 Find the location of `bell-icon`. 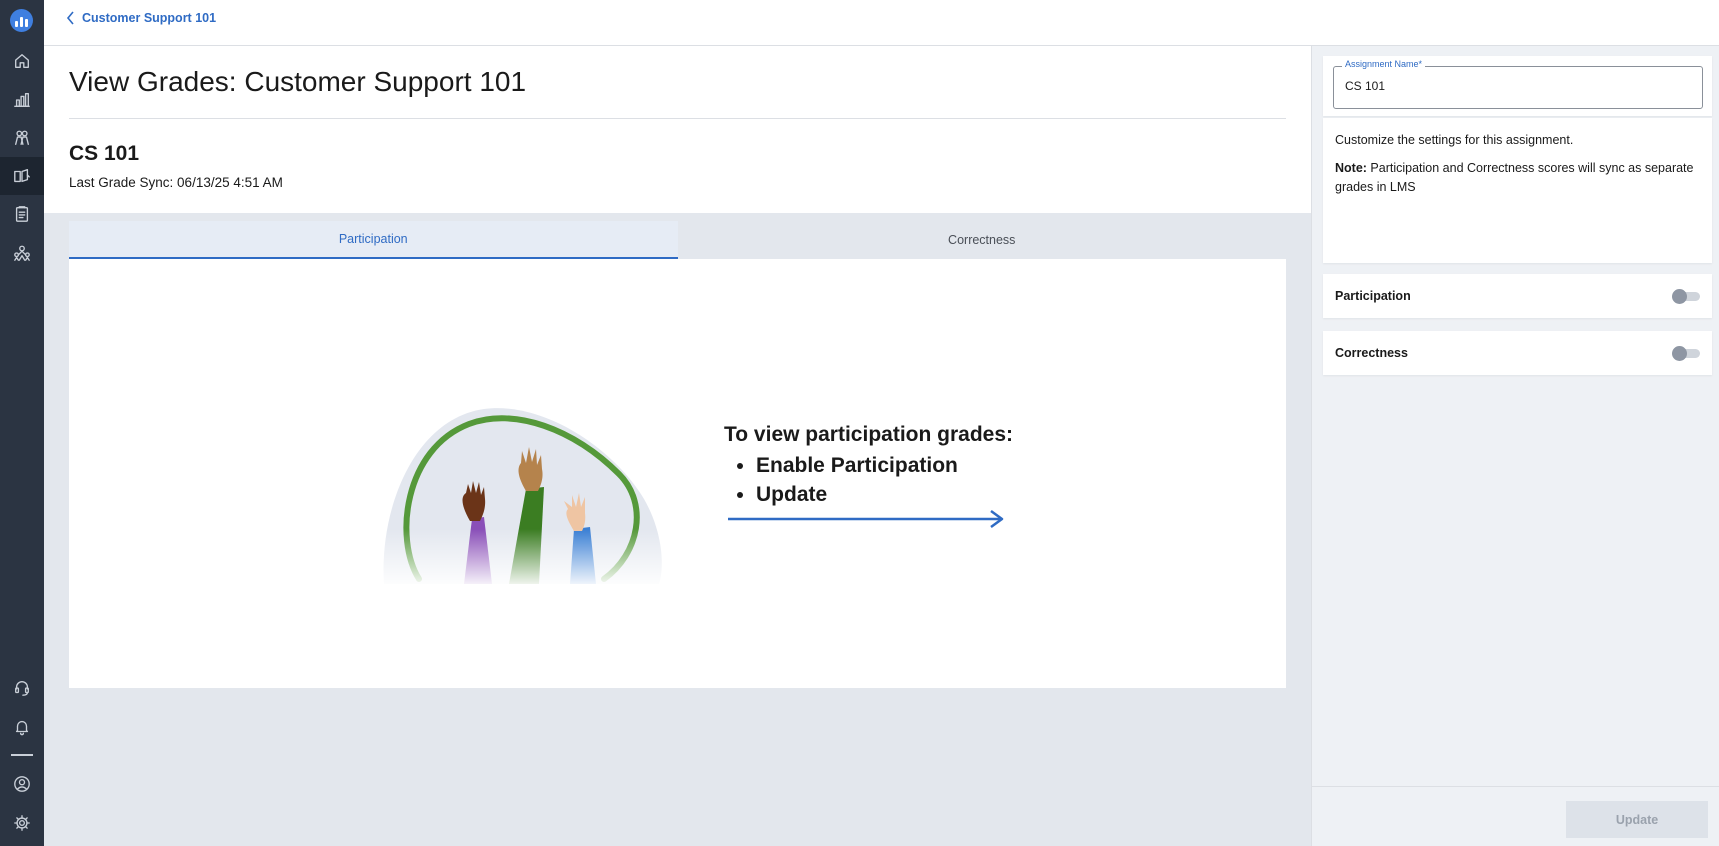

bell-icon is located at coordinates (22, 727).